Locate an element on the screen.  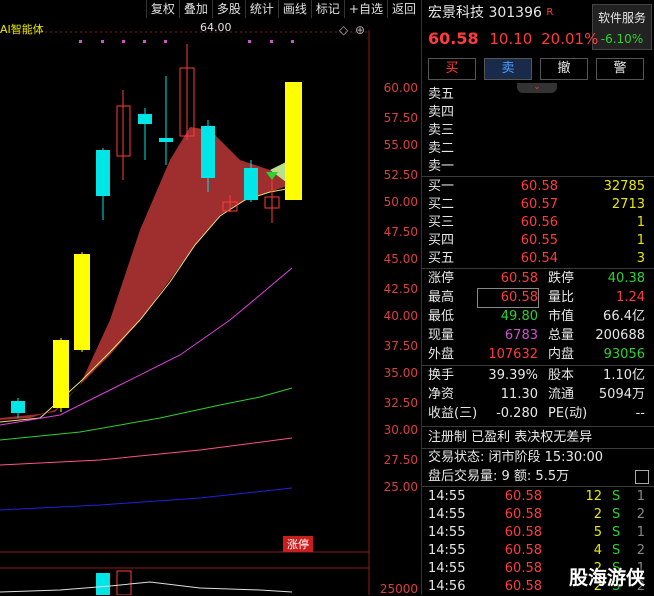
current-volume-value: 6783 is located at coordinates (521, 335).